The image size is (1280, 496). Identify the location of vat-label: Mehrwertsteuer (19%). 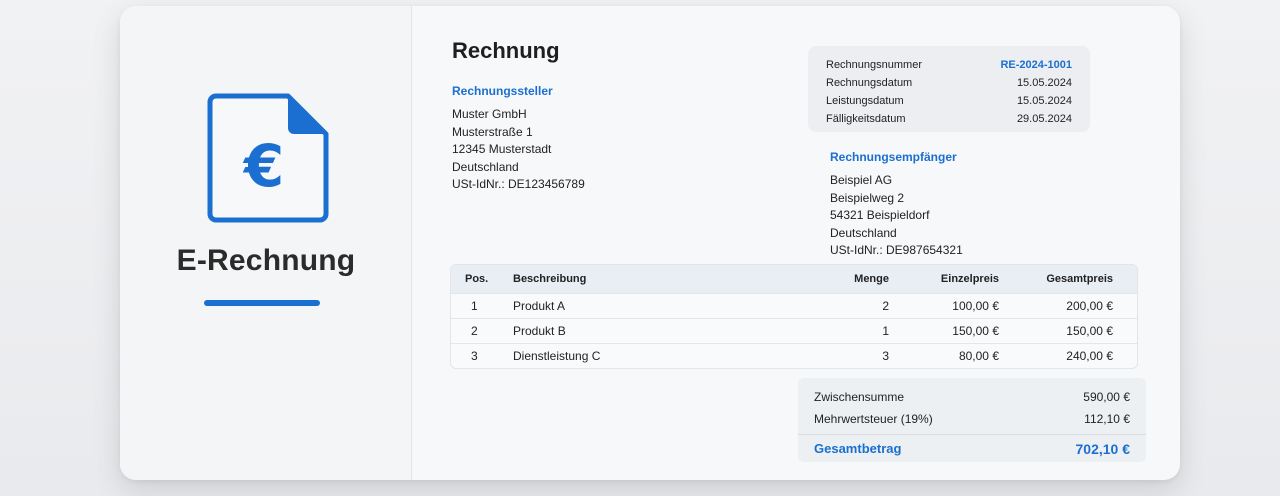
(873, 419).